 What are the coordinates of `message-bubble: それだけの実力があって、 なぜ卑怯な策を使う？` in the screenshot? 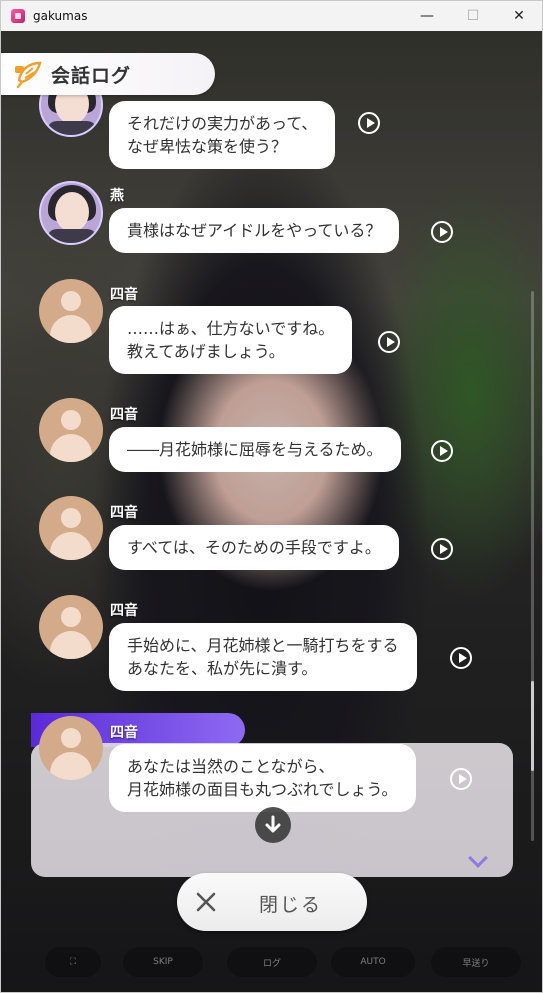 It's located at (222, 135).